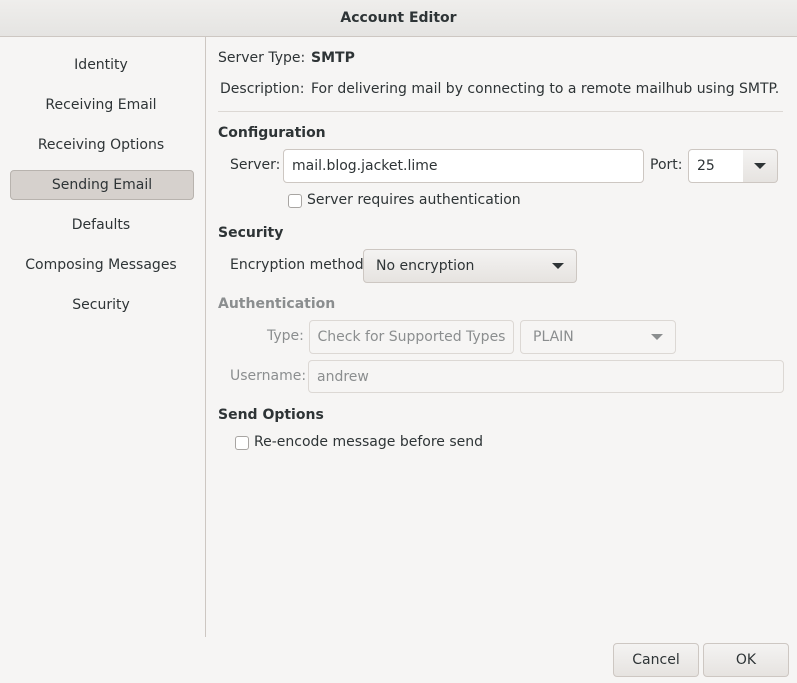 This screenshot has width=797, height=683. I want to click on requires-auth-checkbox, so click(295, 201).